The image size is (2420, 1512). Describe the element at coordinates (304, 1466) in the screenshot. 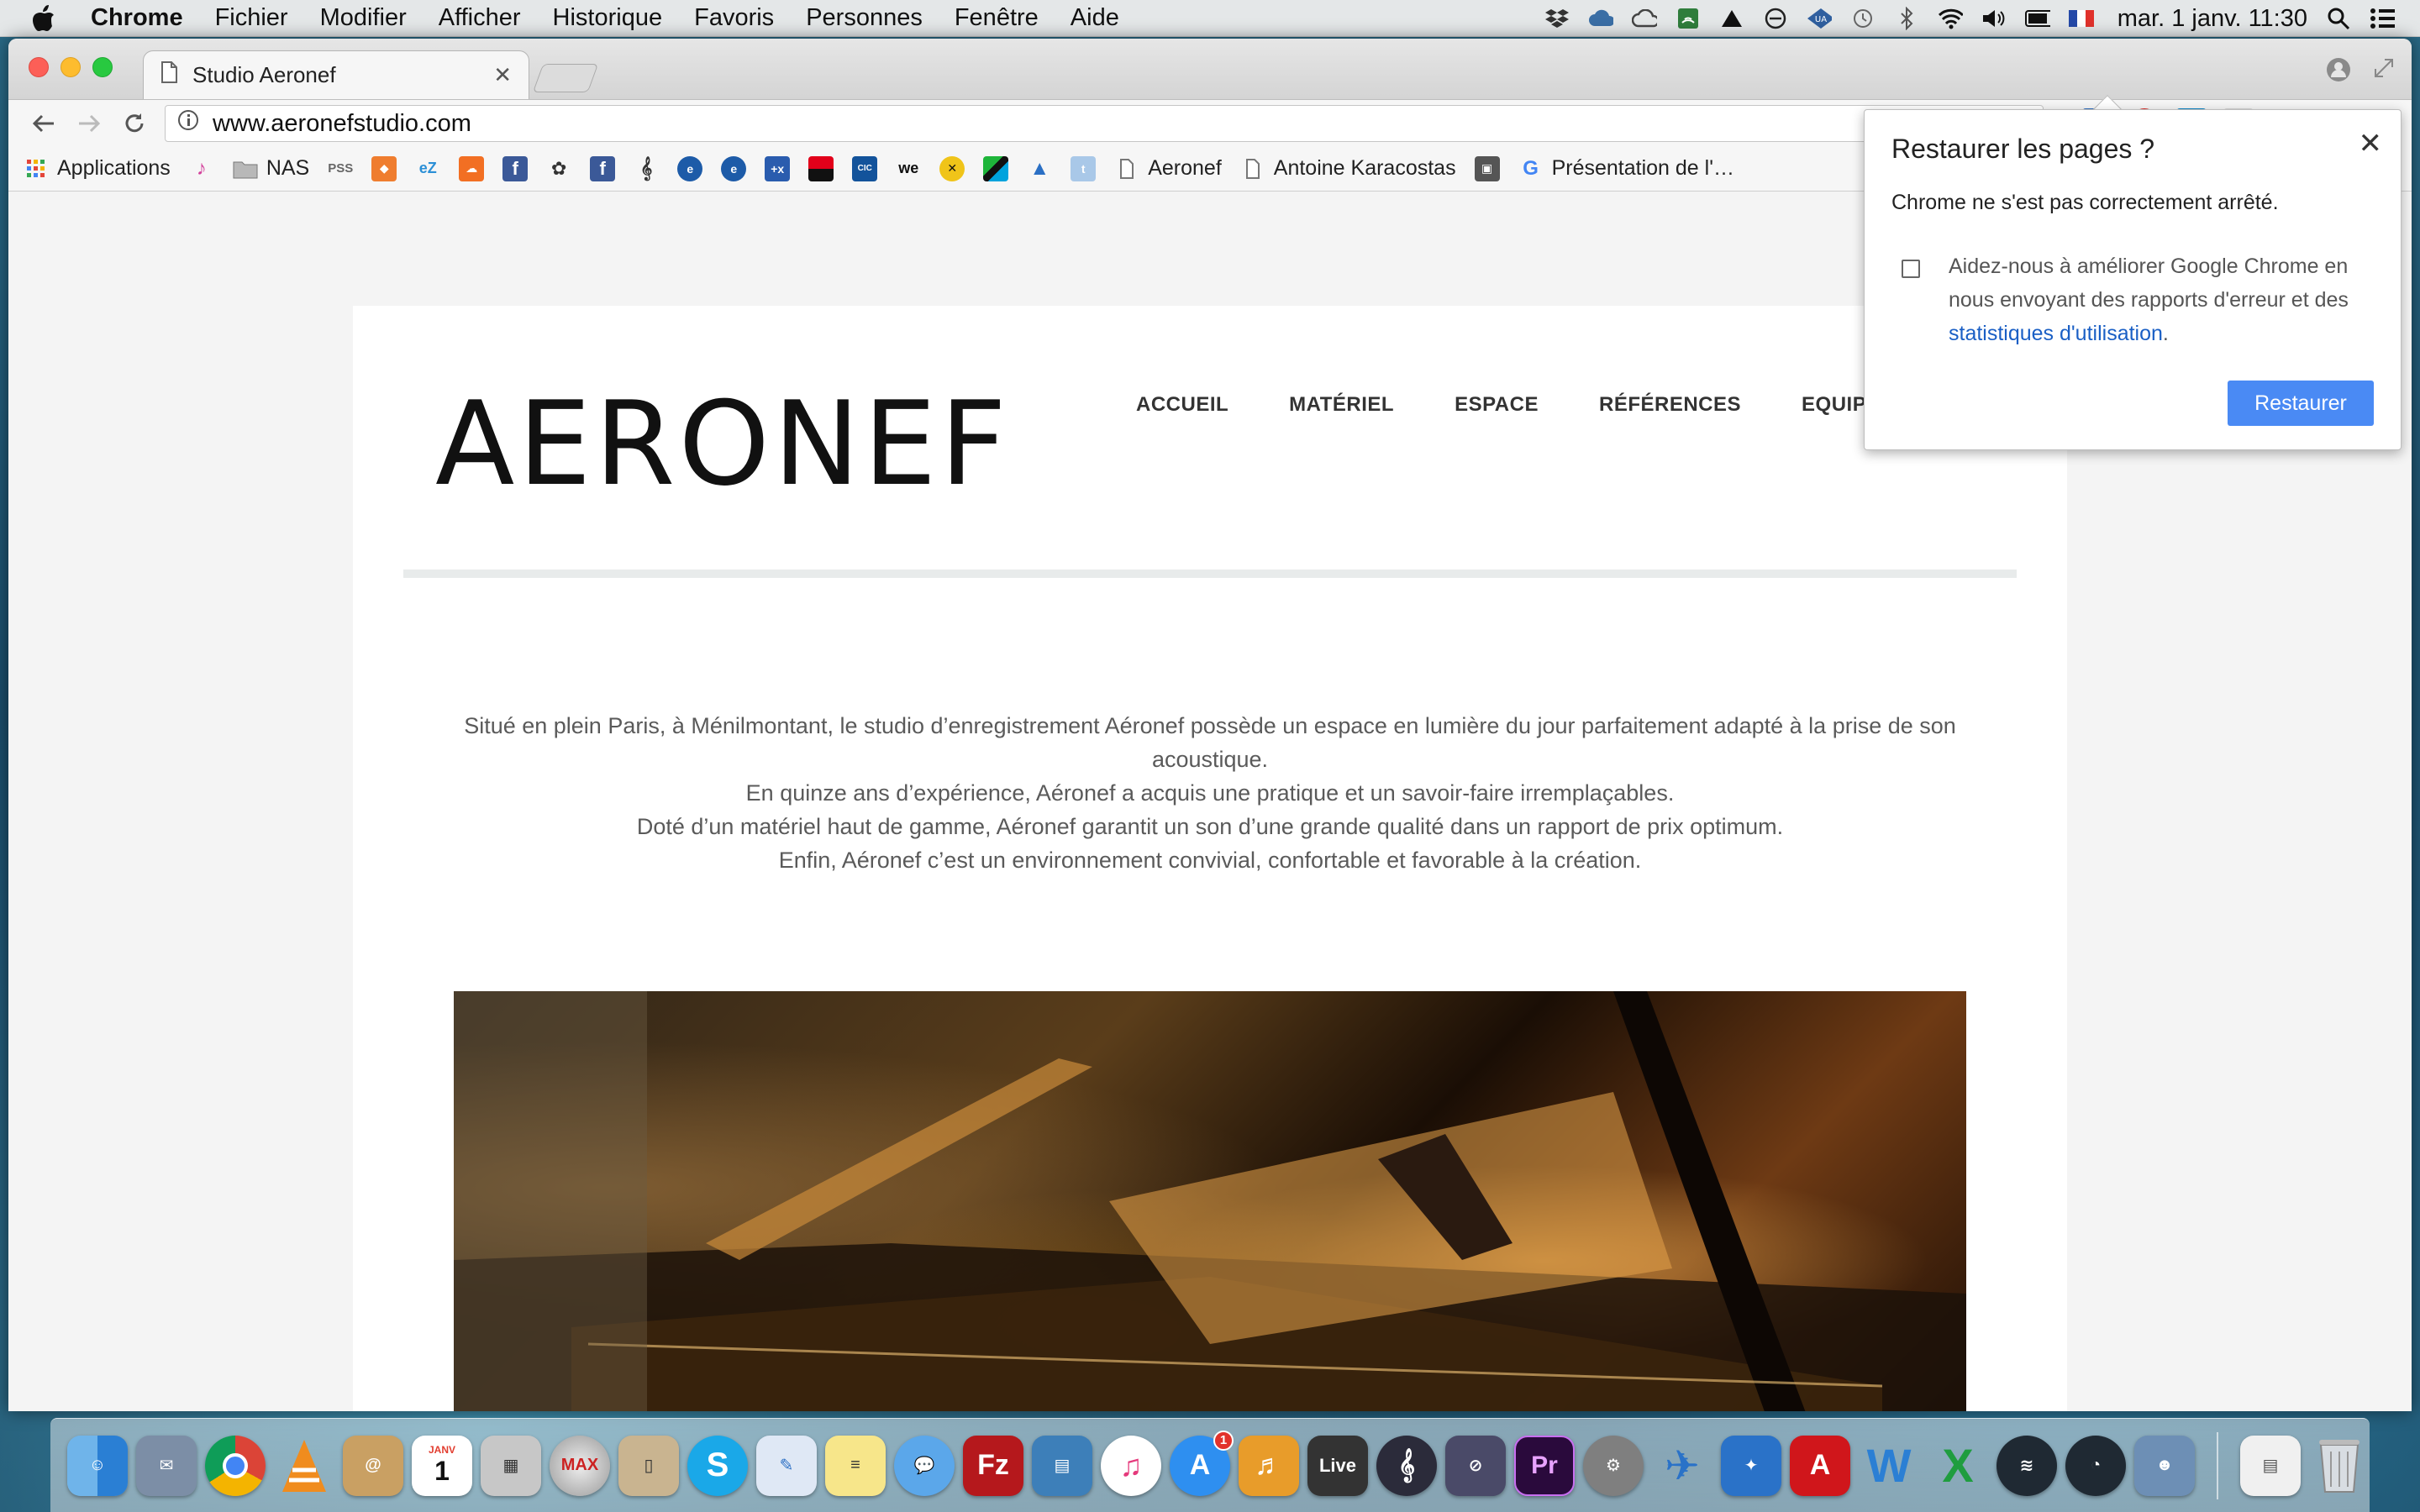

I see `vlc-icon` at that location.